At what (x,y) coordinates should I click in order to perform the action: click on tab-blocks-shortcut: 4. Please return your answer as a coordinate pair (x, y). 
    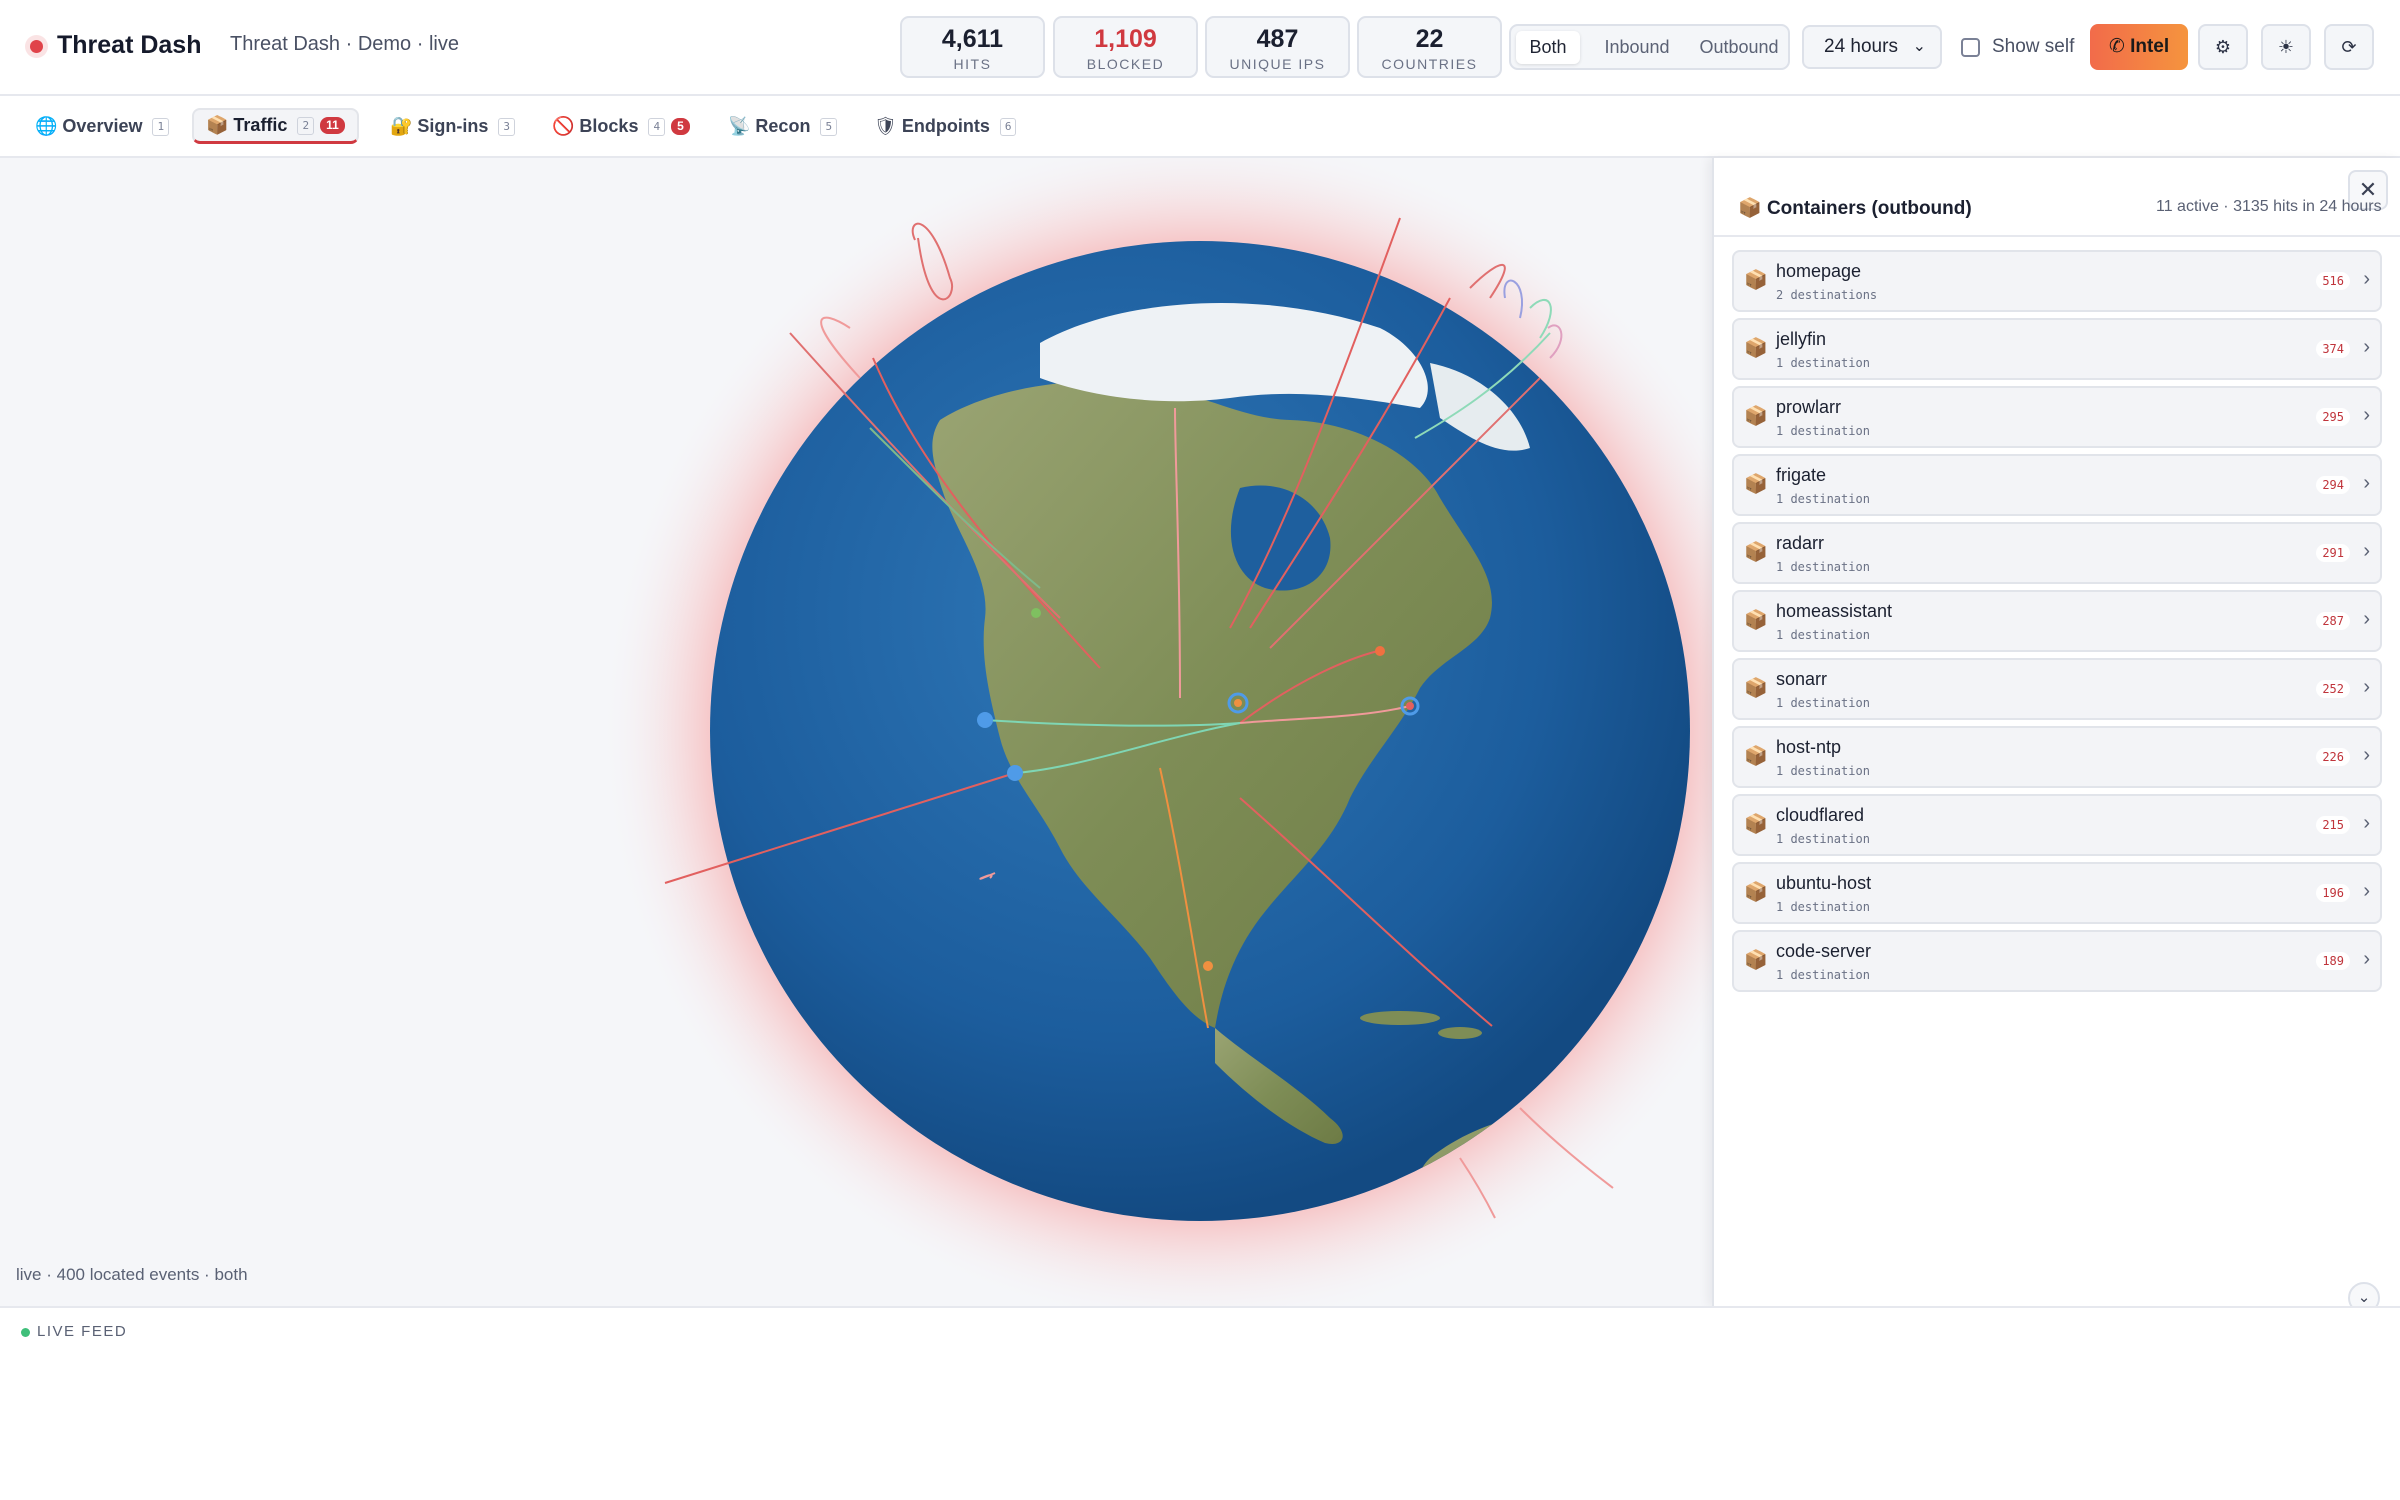
    Looking at the image, I should click on (657, 127).